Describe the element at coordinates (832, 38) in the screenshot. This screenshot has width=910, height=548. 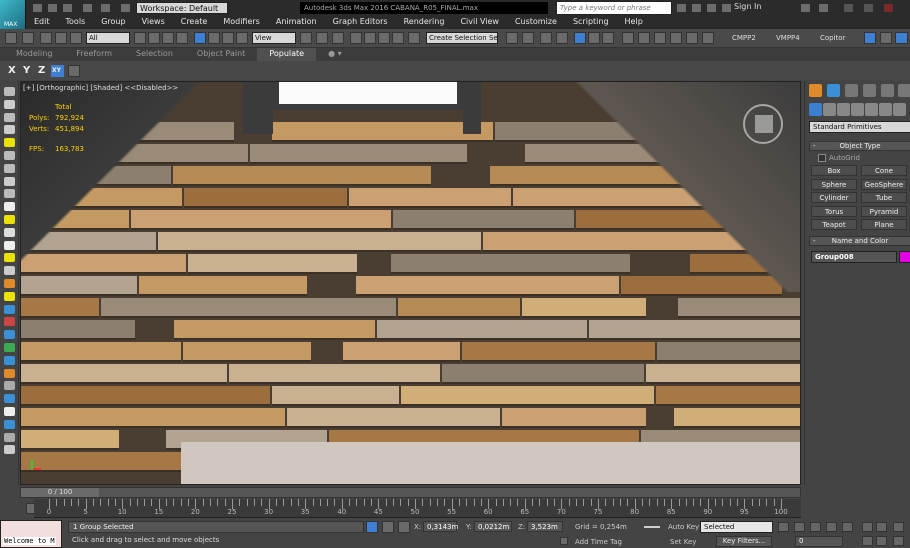
I see `toolbar-label-copitor: Copitor` at that location.